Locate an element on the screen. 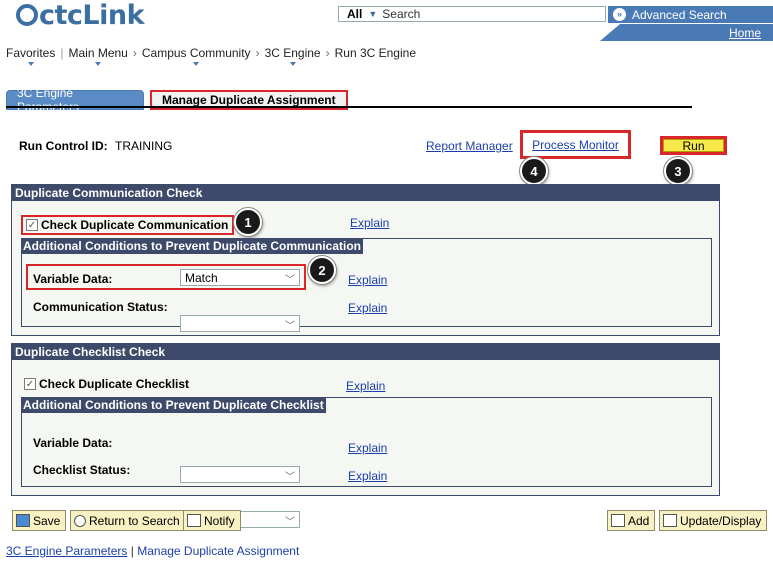  breadcrumb-favorites: Favorites is located at coordinates (30, 53).